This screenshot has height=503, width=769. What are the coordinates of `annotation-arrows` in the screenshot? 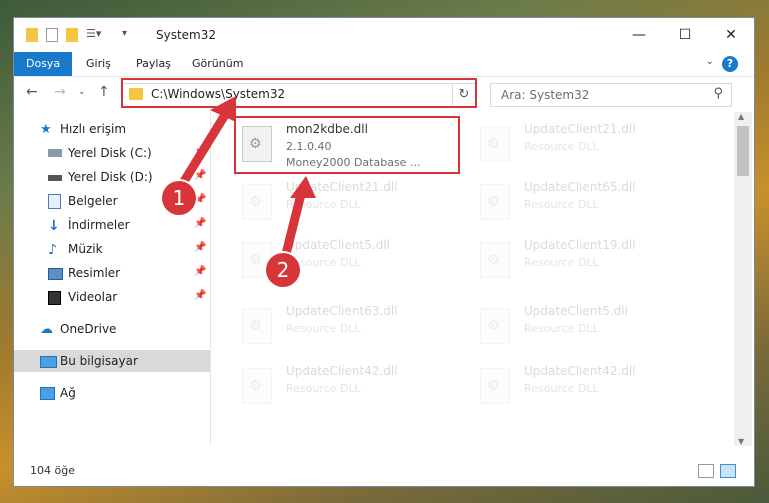 It's located at (247, 179).